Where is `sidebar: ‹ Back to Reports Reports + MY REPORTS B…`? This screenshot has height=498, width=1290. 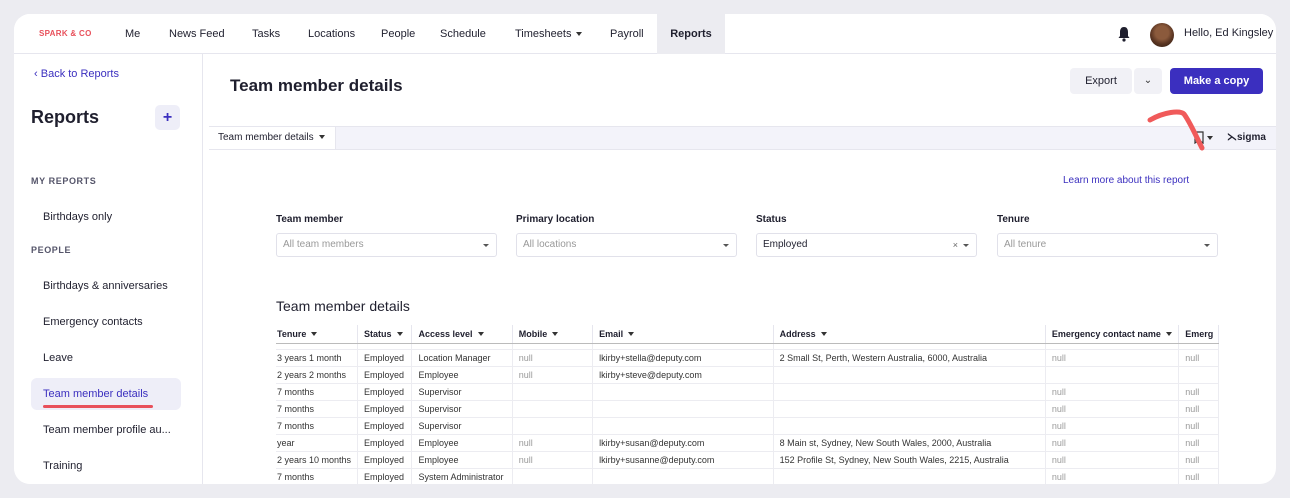
sidebar: ‹ Back to Reports Reports + MY REPORTS B… is located at coordinates (108, 269).